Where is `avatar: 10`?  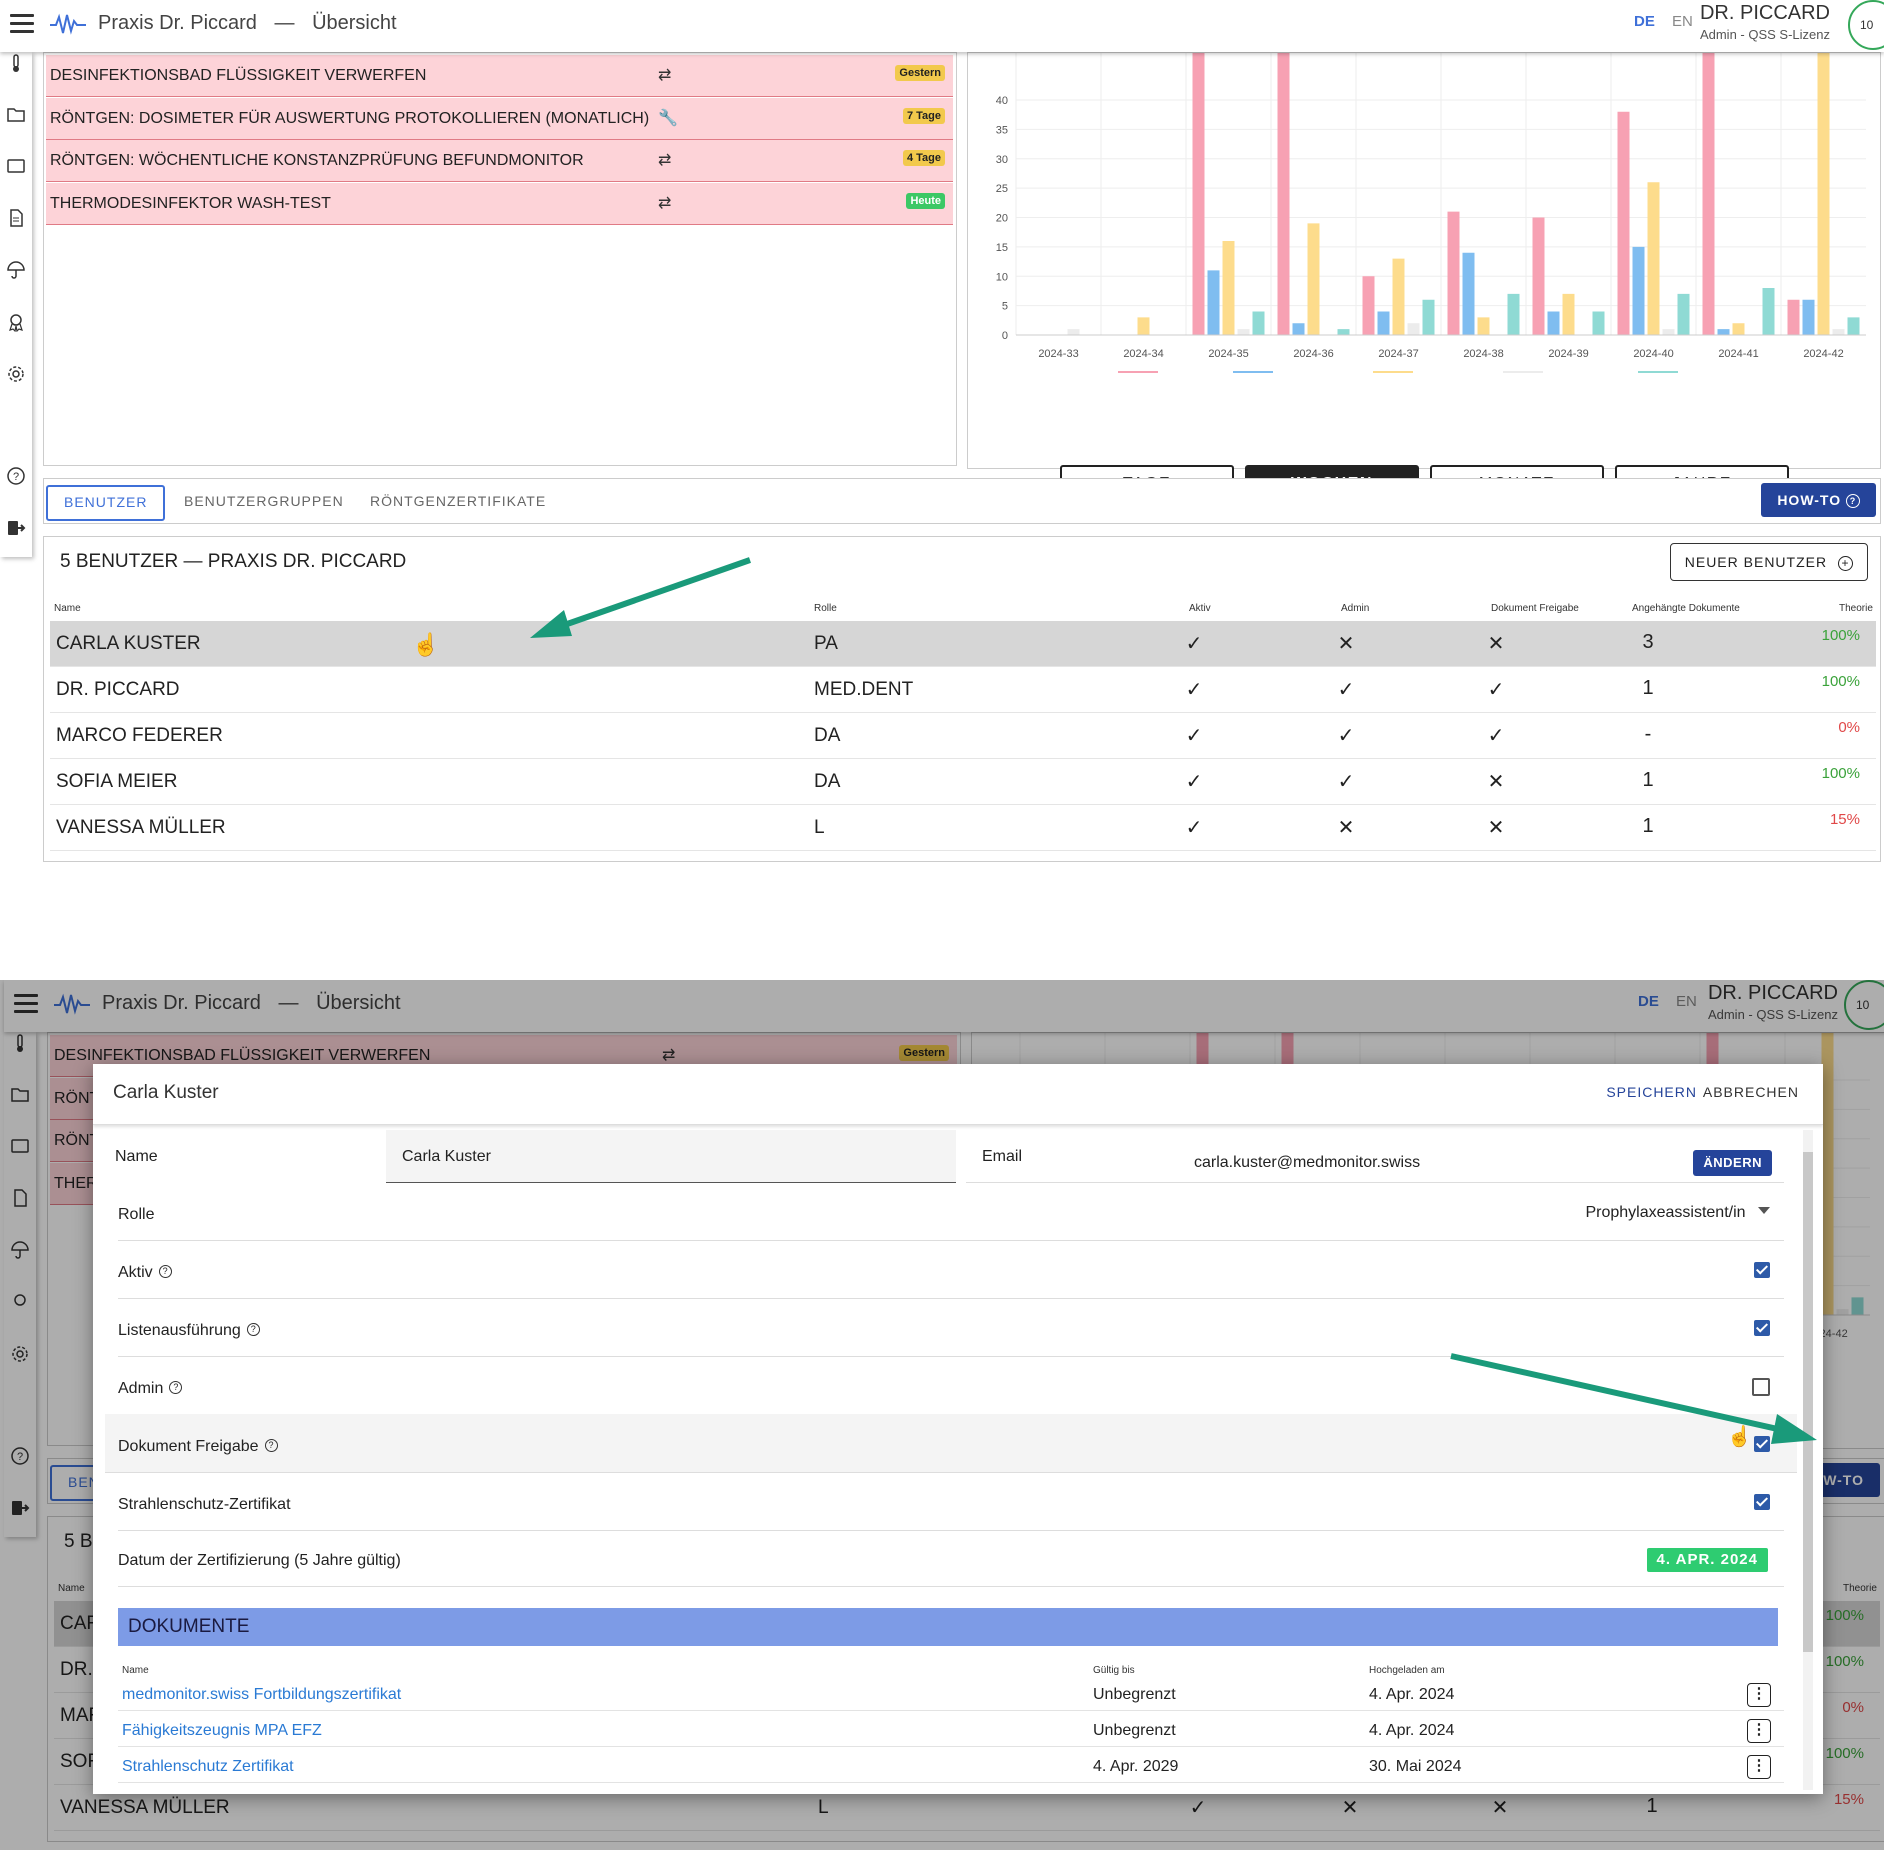
avatar: 10 is located at coordinates (1866, 25).